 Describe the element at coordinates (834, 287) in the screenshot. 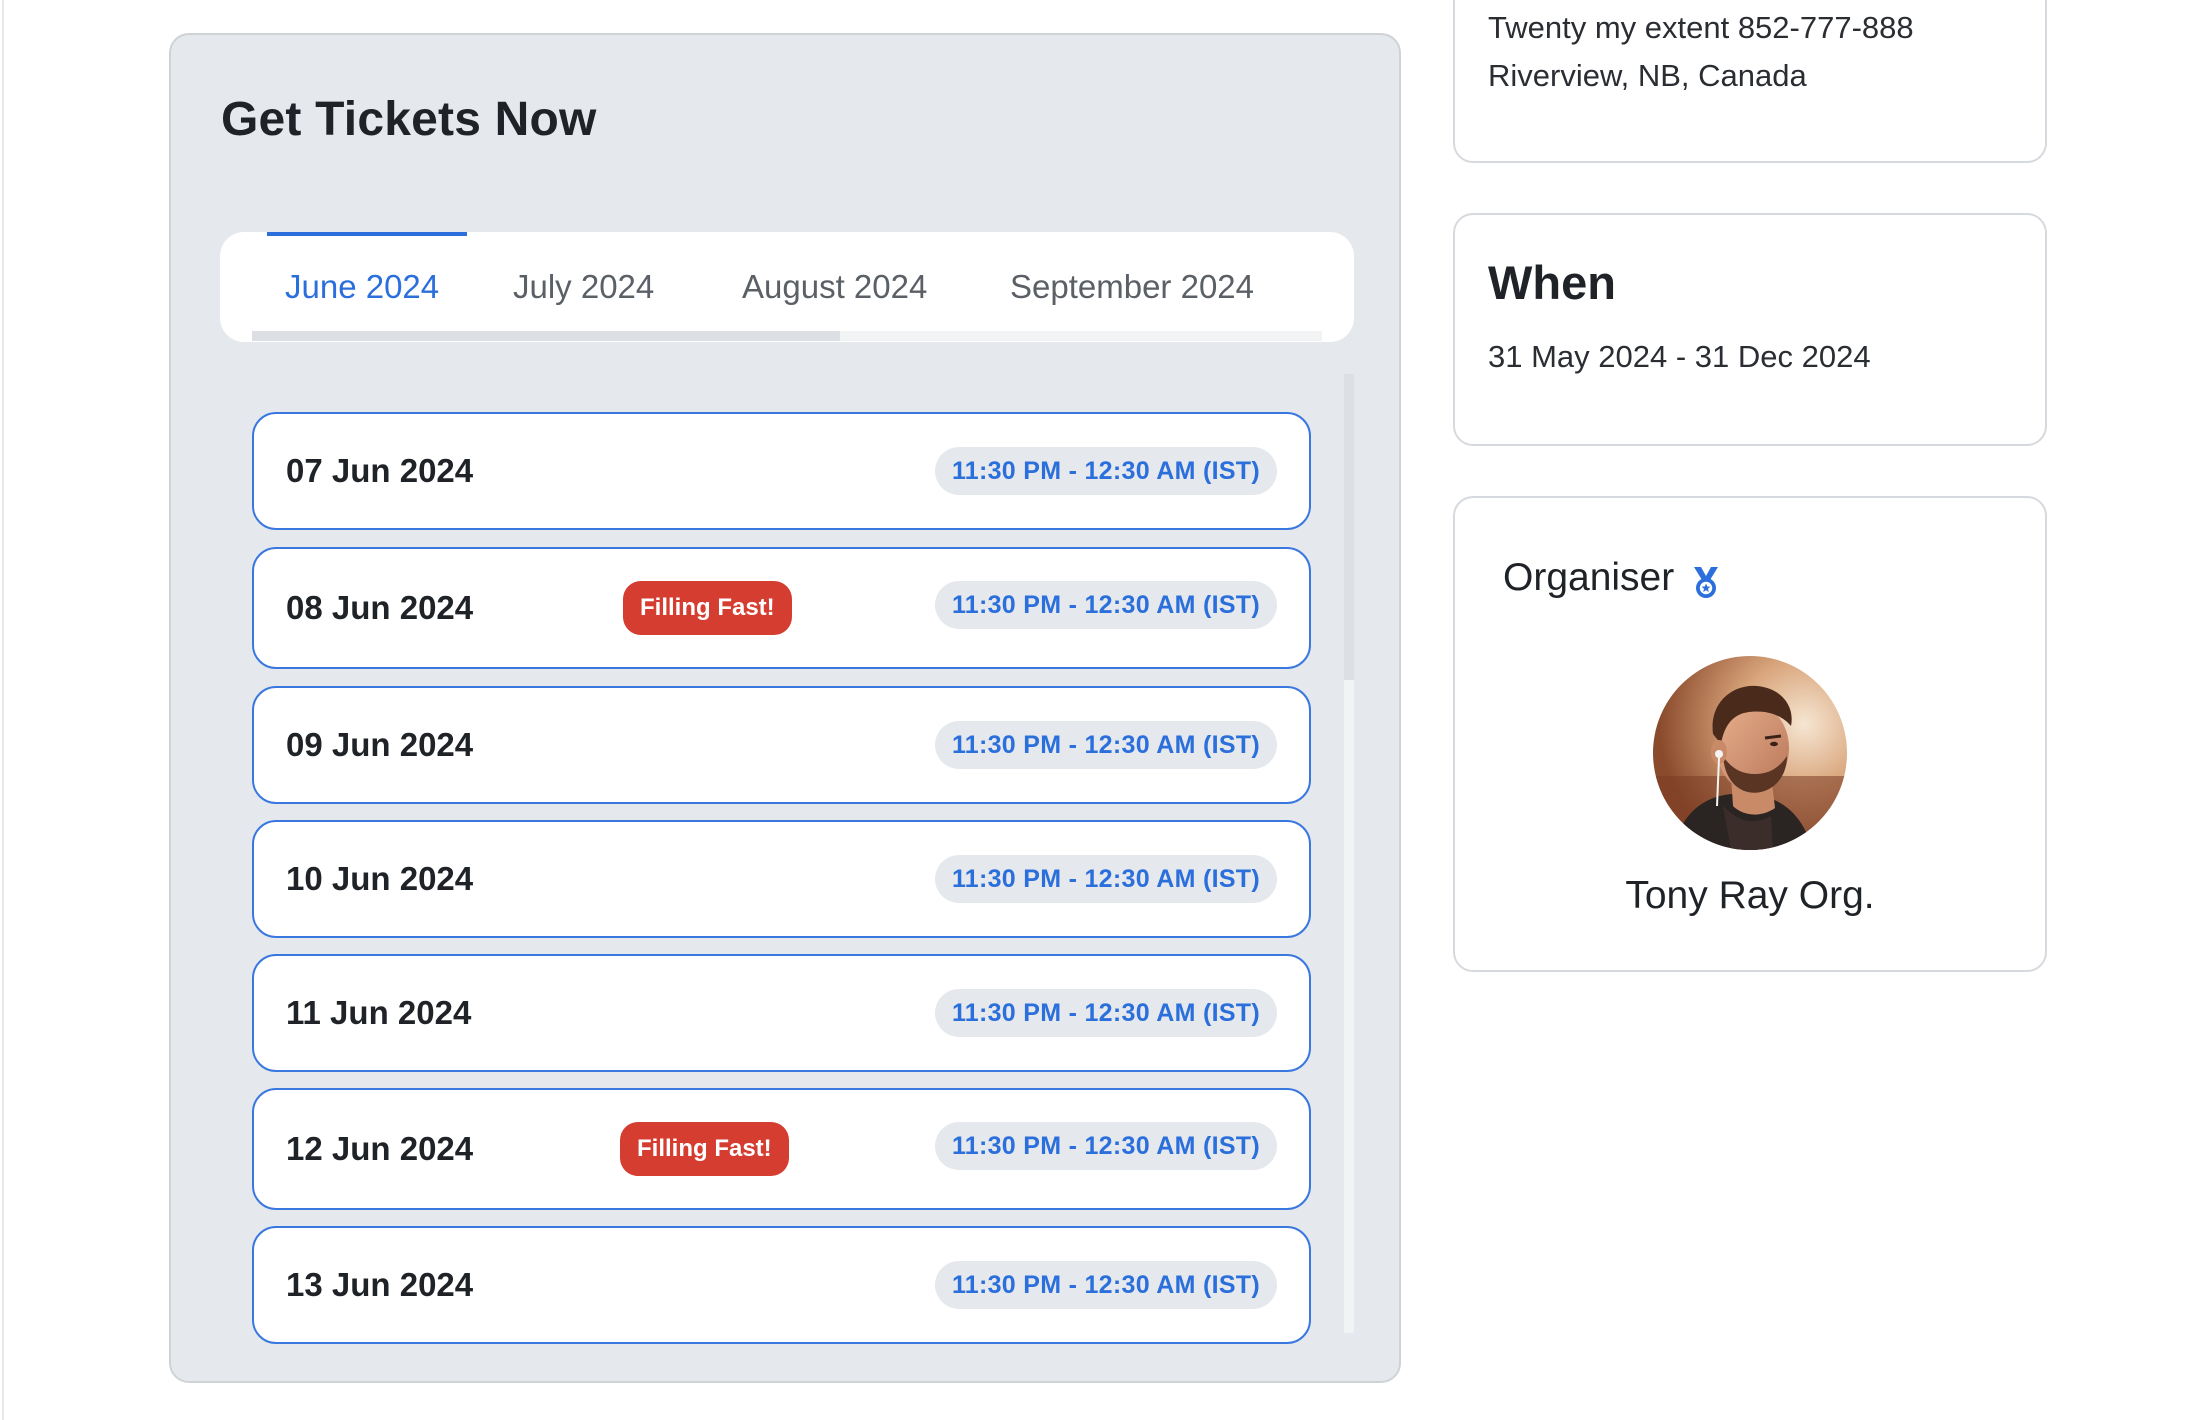

I see `tab-august-2024: August 2024` at that location.